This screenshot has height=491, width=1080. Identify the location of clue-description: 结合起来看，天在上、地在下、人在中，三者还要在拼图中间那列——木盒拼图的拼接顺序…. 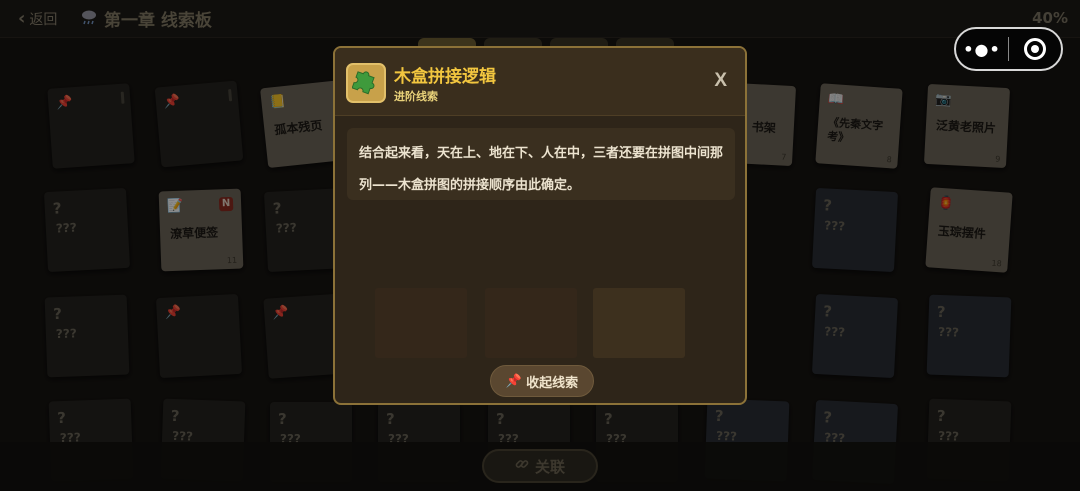
(541, 169).